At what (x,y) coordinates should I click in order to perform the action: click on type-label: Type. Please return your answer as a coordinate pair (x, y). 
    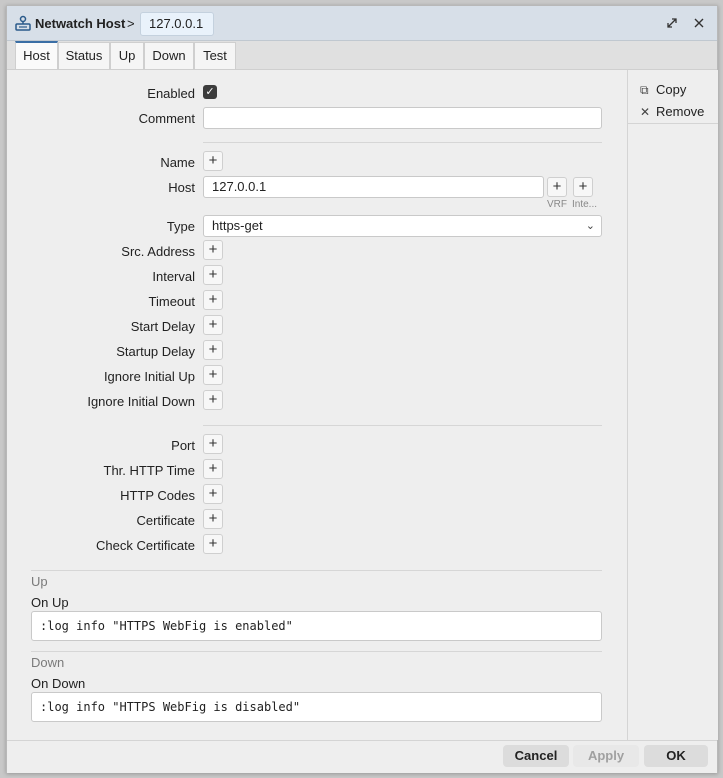
    Looking at the image, I should click on (180, 226).